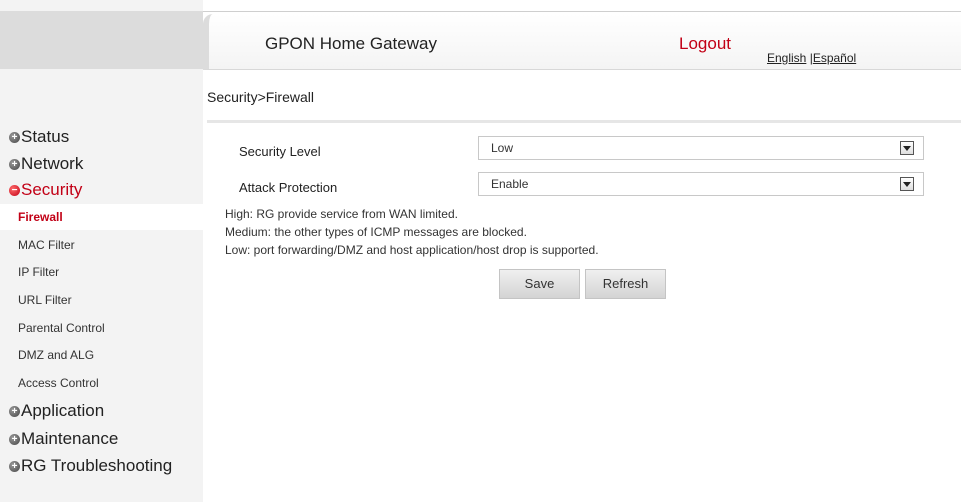 The height and width of the screenshot is (502, 961). Describe the element at coordinates (260, 97) in the screenshot. I see `breadcrumb: Security>Firewall` at that location.